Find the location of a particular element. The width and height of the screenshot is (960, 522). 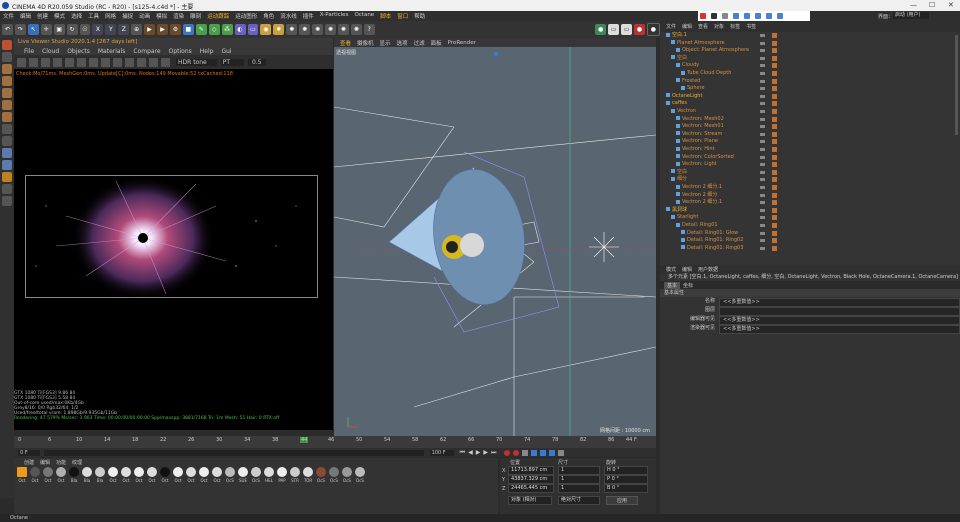

attr-name-field: <<多重数值>> is located at coordinates (839, 302).